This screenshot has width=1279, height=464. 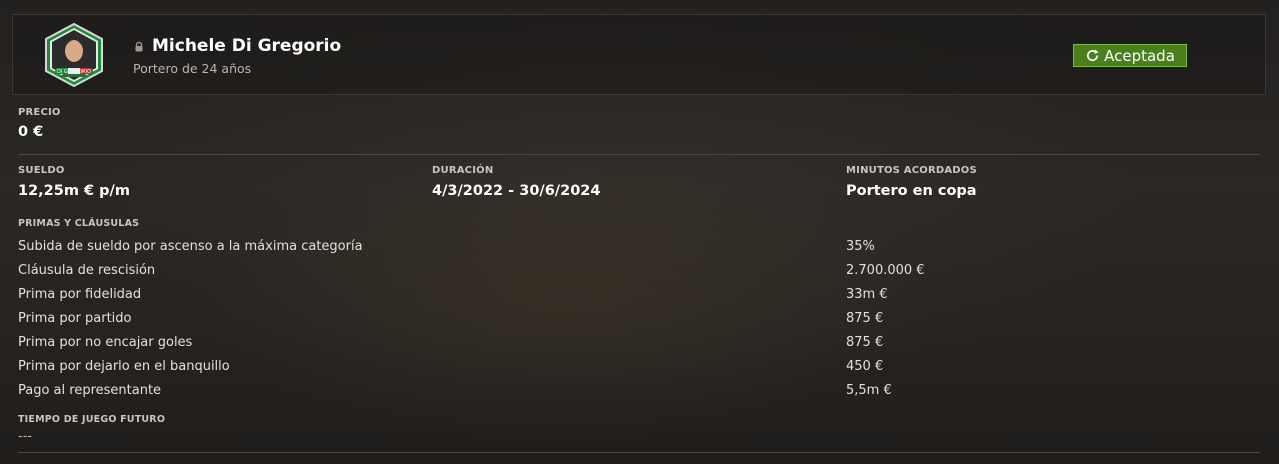 I want to click on duration-value: 4/3/2022 - 30/6/2024, so click(x=516, y=191).